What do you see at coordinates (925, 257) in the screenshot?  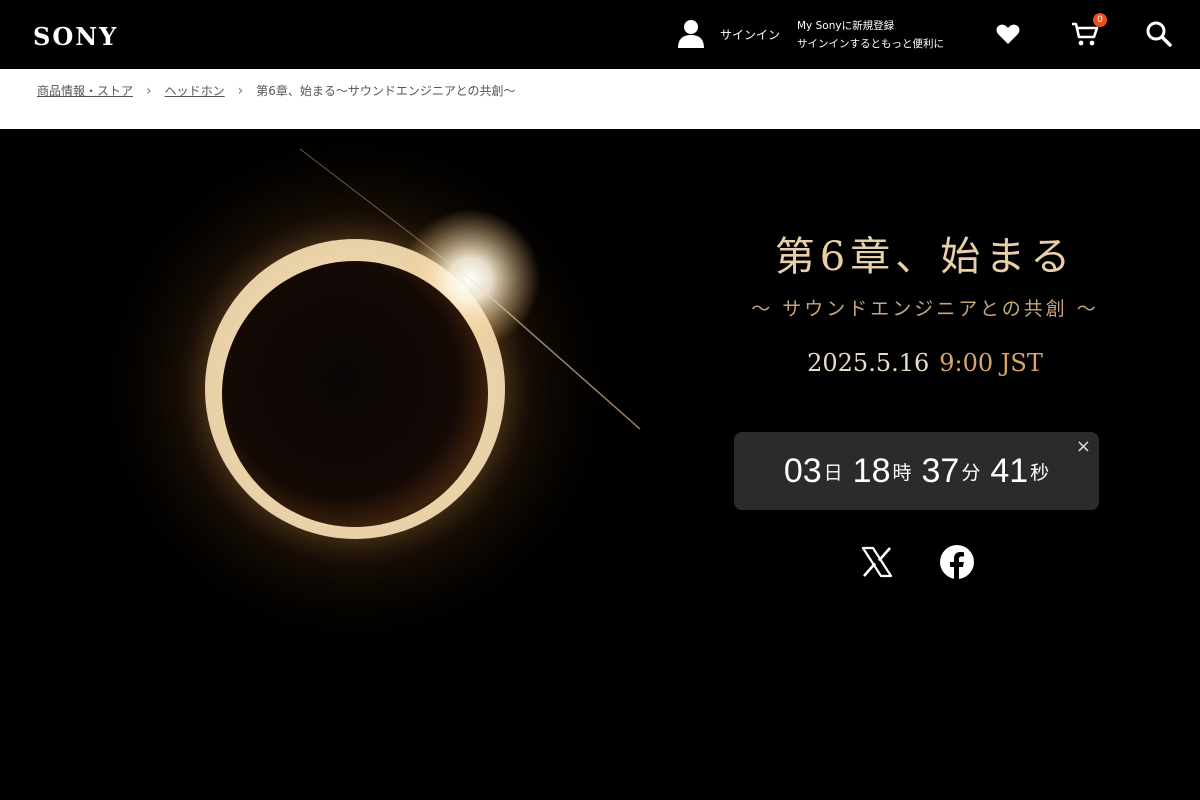 I see `hero-title: 第6章、始まる` at bounding box center [925, 257].